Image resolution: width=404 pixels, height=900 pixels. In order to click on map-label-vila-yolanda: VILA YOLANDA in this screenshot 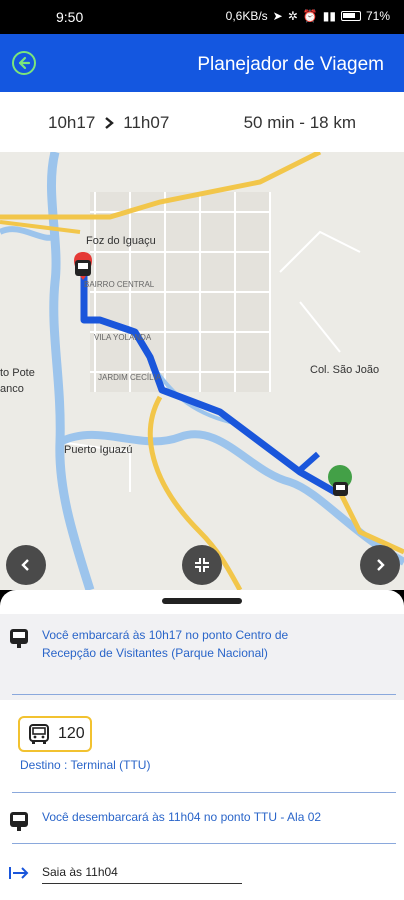, I will do `click(123, 337)`.